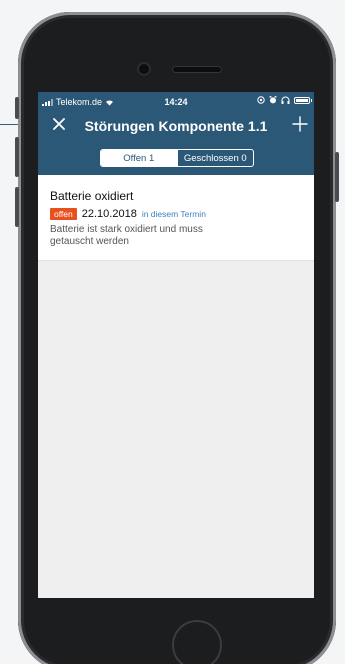 Image resolution: width=345 pixels, height=664 pixels. What do you see at coordinates (92, 196) in the screenshot?
I see `issue-title: Batterie oxidiert` at bounding box center [92, 196].